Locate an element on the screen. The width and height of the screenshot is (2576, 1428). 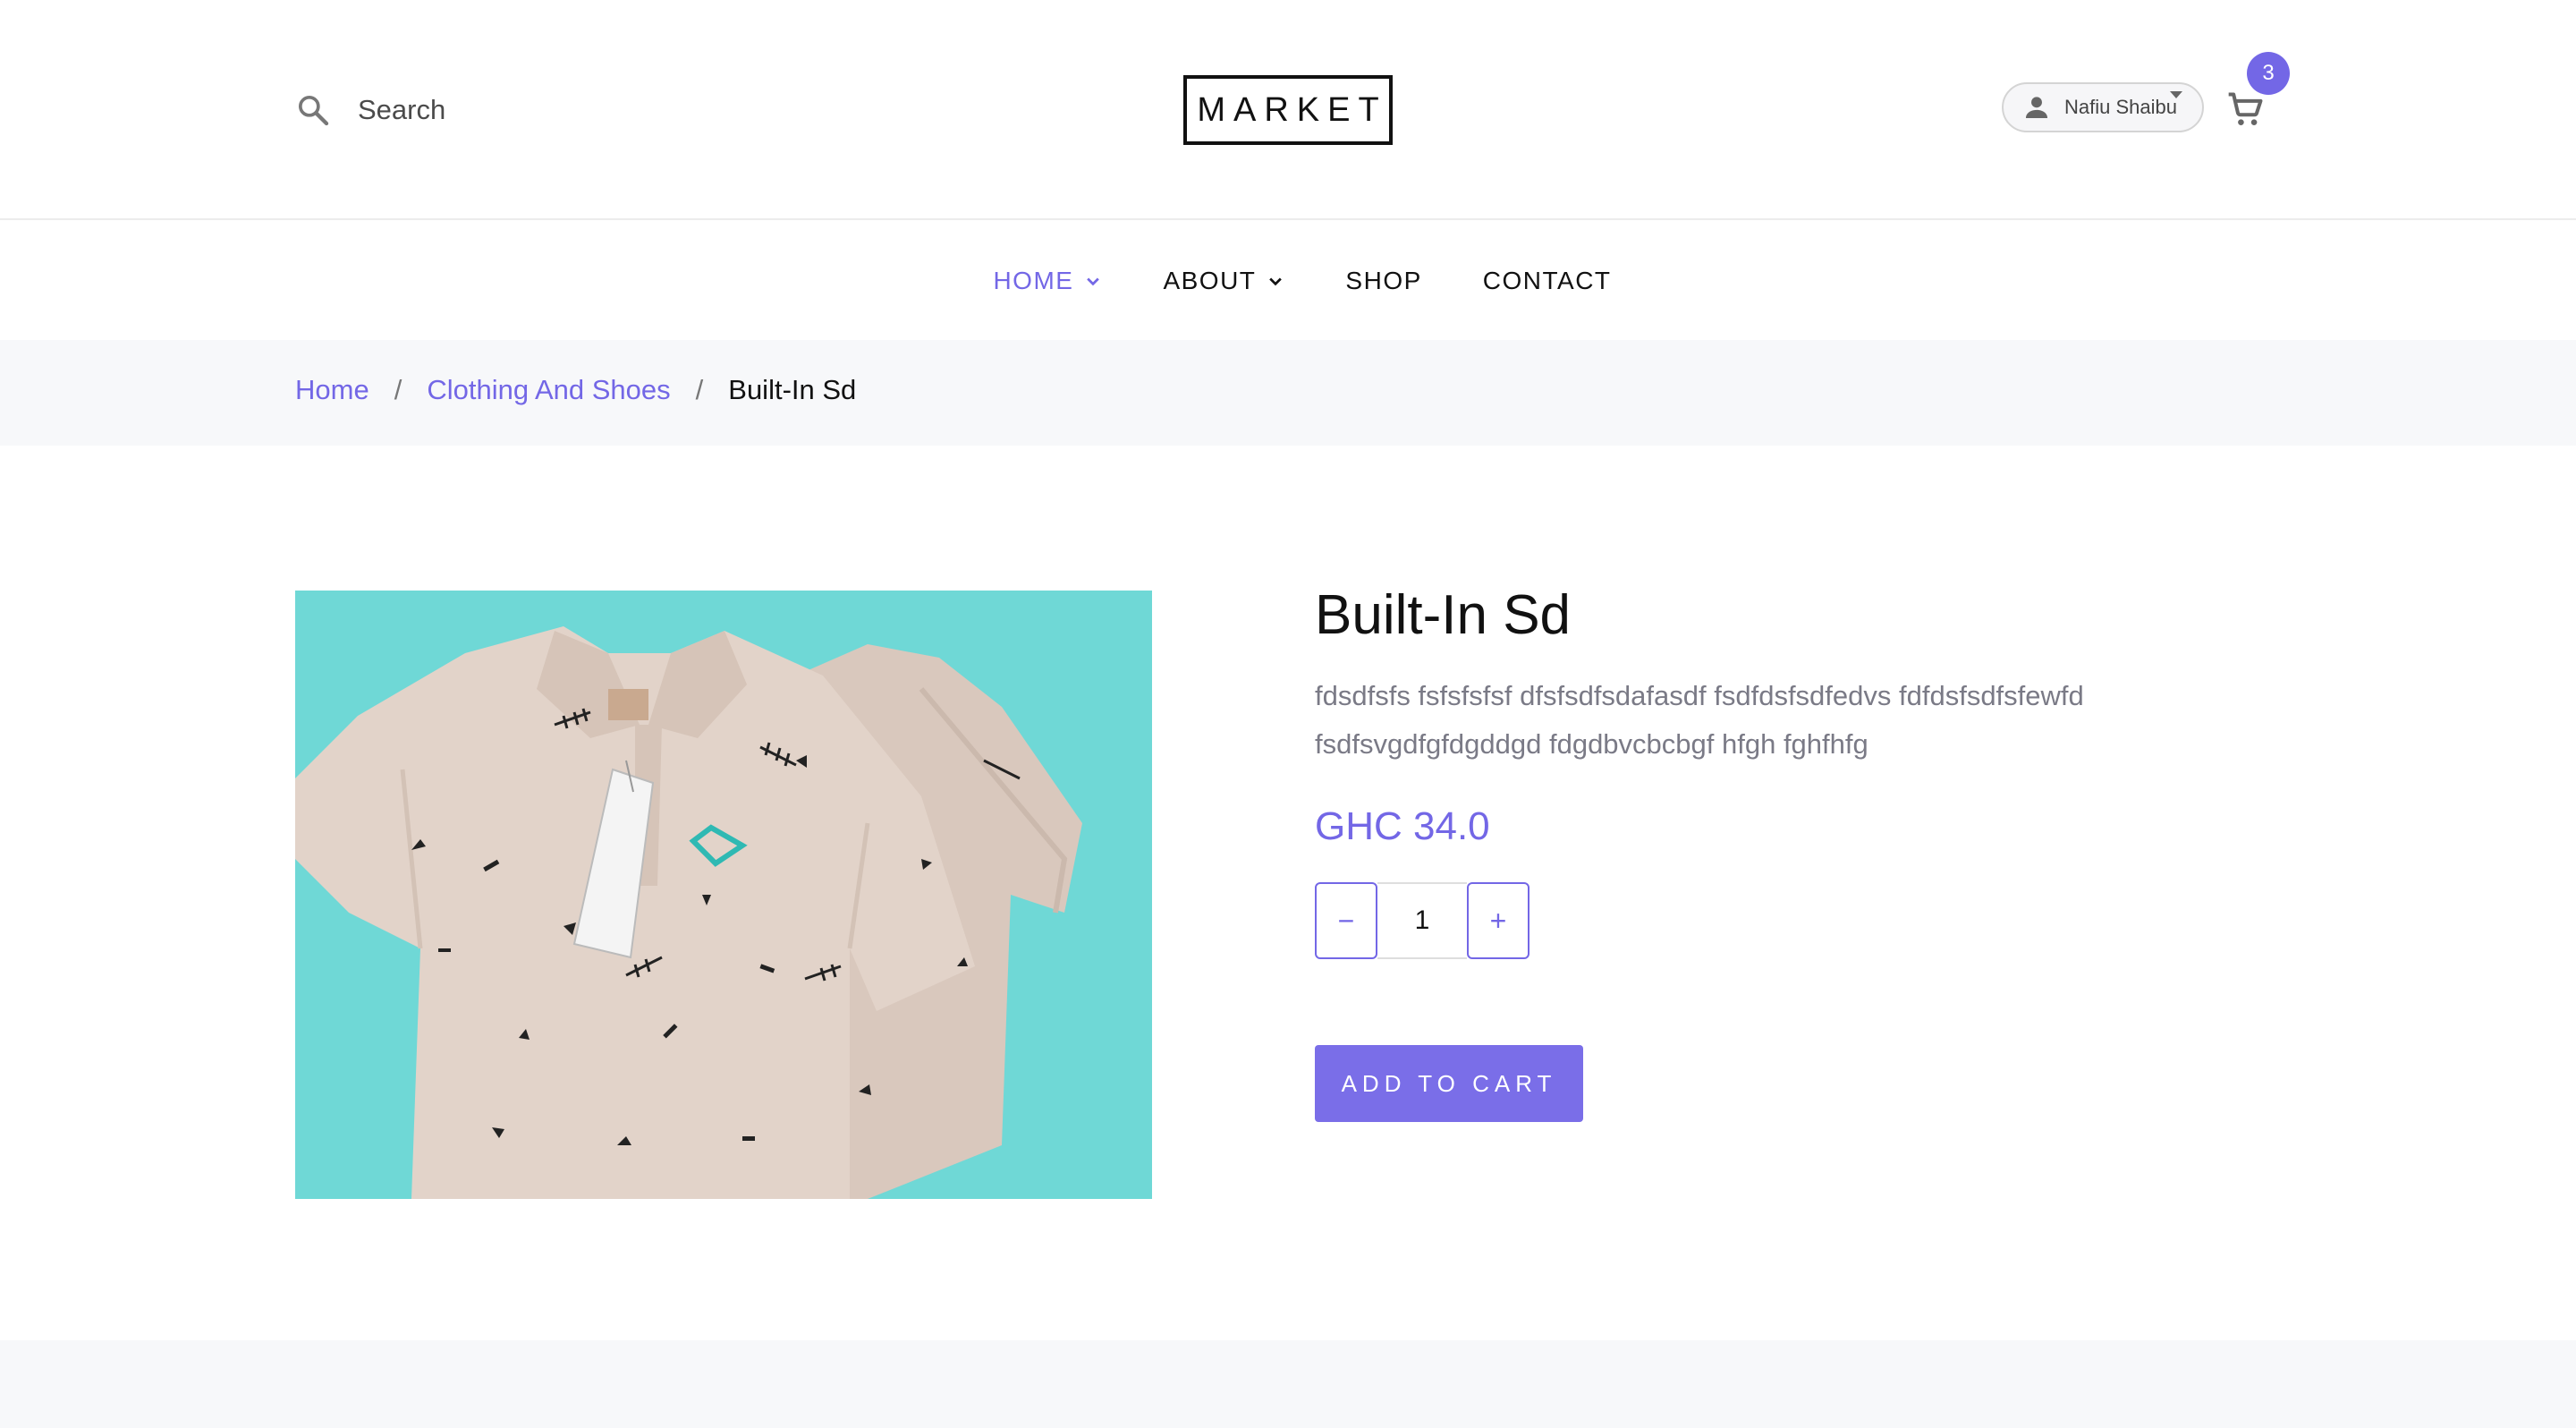
user-menu-button: Nafiu Shaibu is located at coordinates (2103, 107).